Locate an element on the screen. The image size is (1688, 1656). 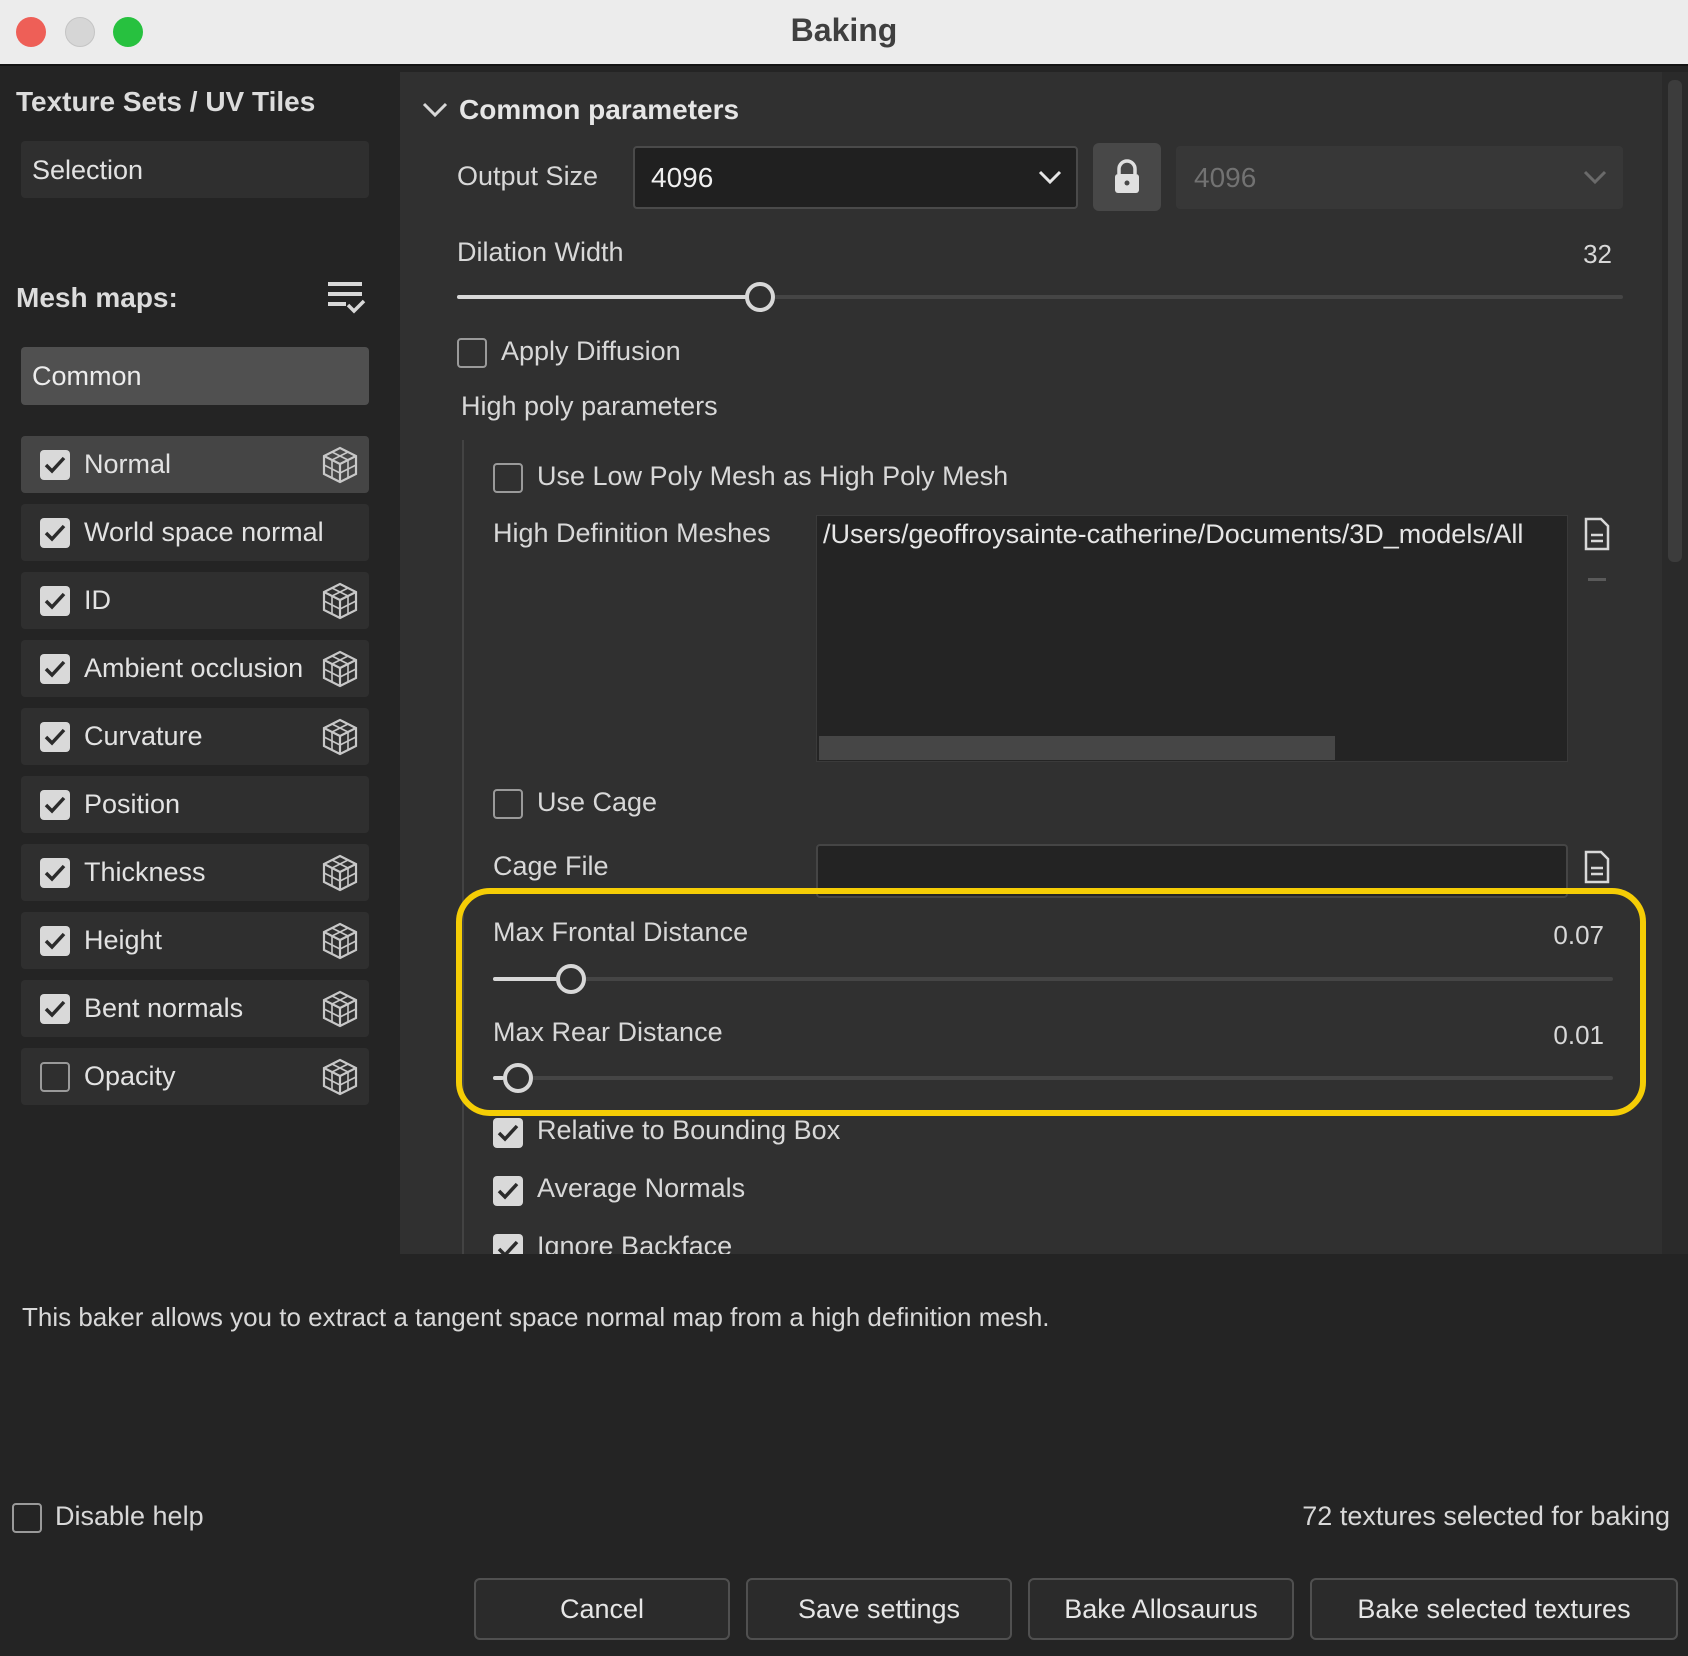
title-bar: Baking is located at coordinates (844, 33).